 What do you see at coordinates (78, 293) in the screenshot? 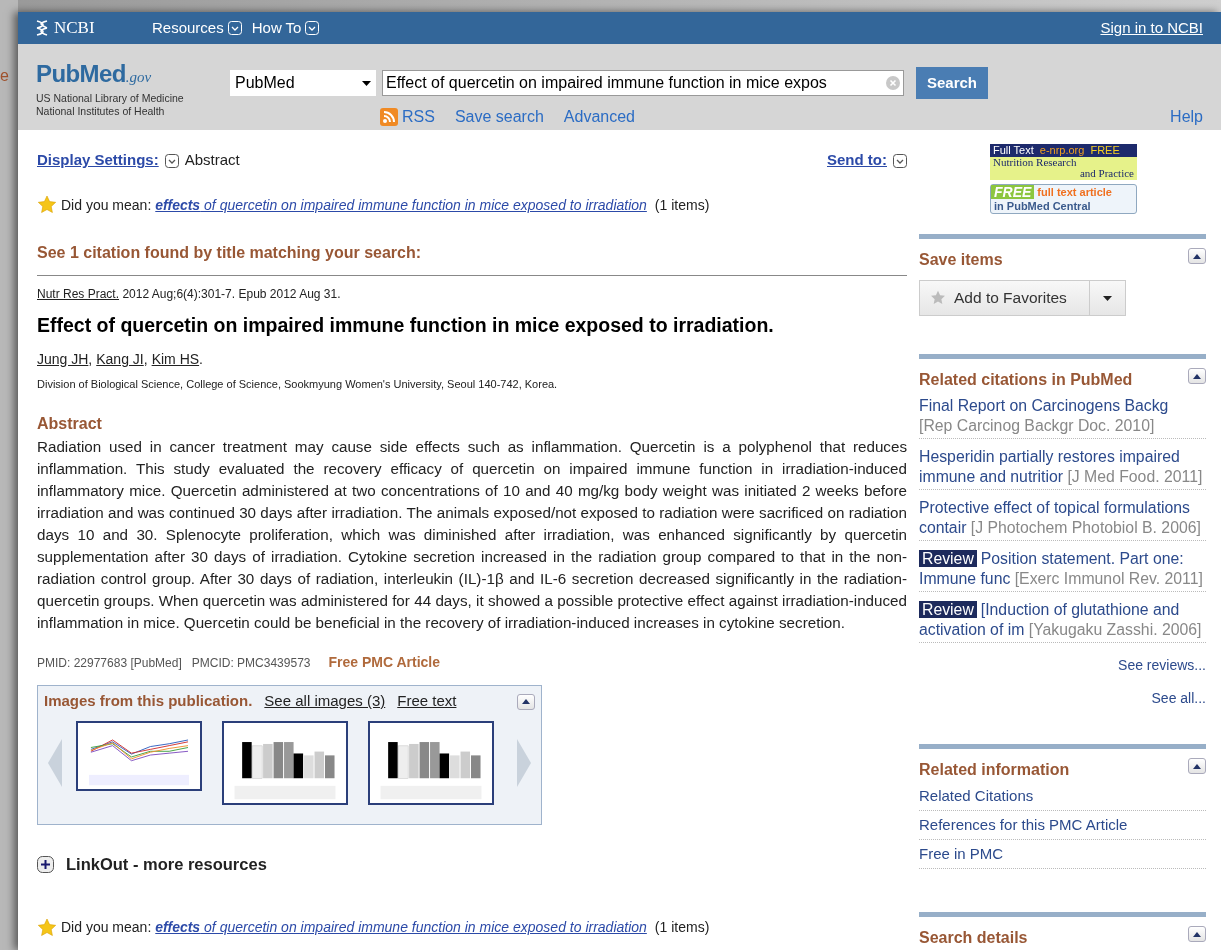
I see `journal-link: Nutr Res Pract.` at bounding box center [78, 293].